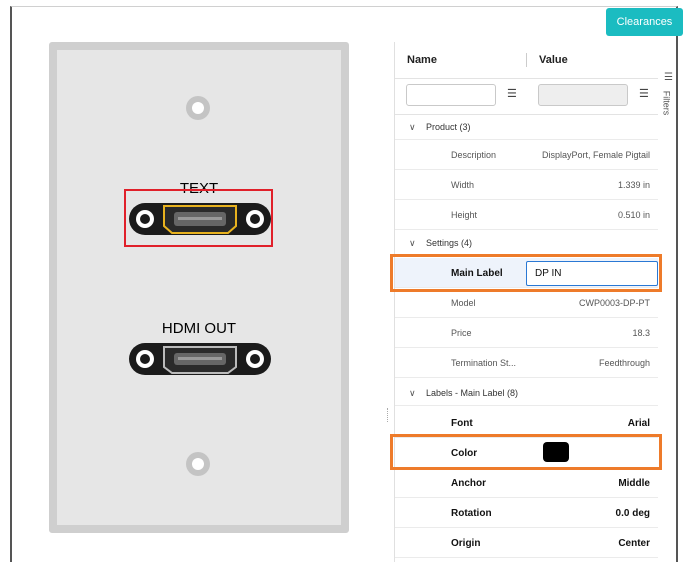 This screenshot has height=565, width=683. Describe the element at coordinates (526, 273) in the screenshot. I see `highlight-main-label` at that location.